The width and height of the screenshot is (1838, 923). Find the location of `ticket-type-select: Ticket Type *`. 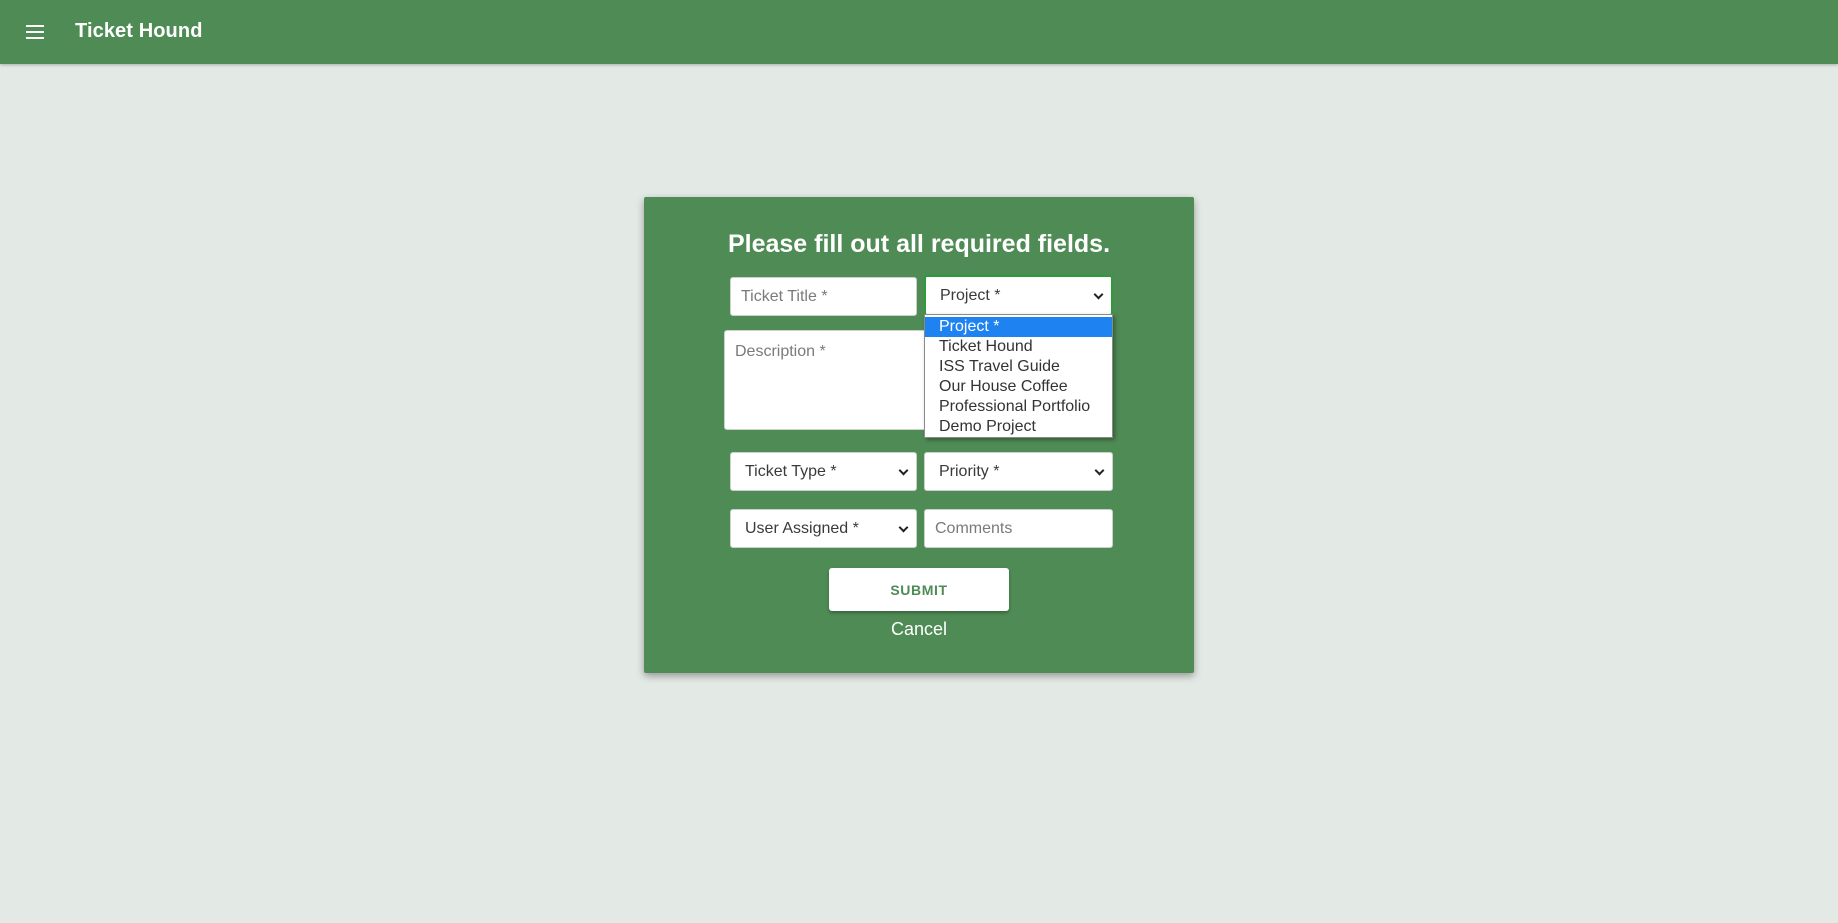

ticket-type-select: Ticket Type * is located at coordinates (823, 471).